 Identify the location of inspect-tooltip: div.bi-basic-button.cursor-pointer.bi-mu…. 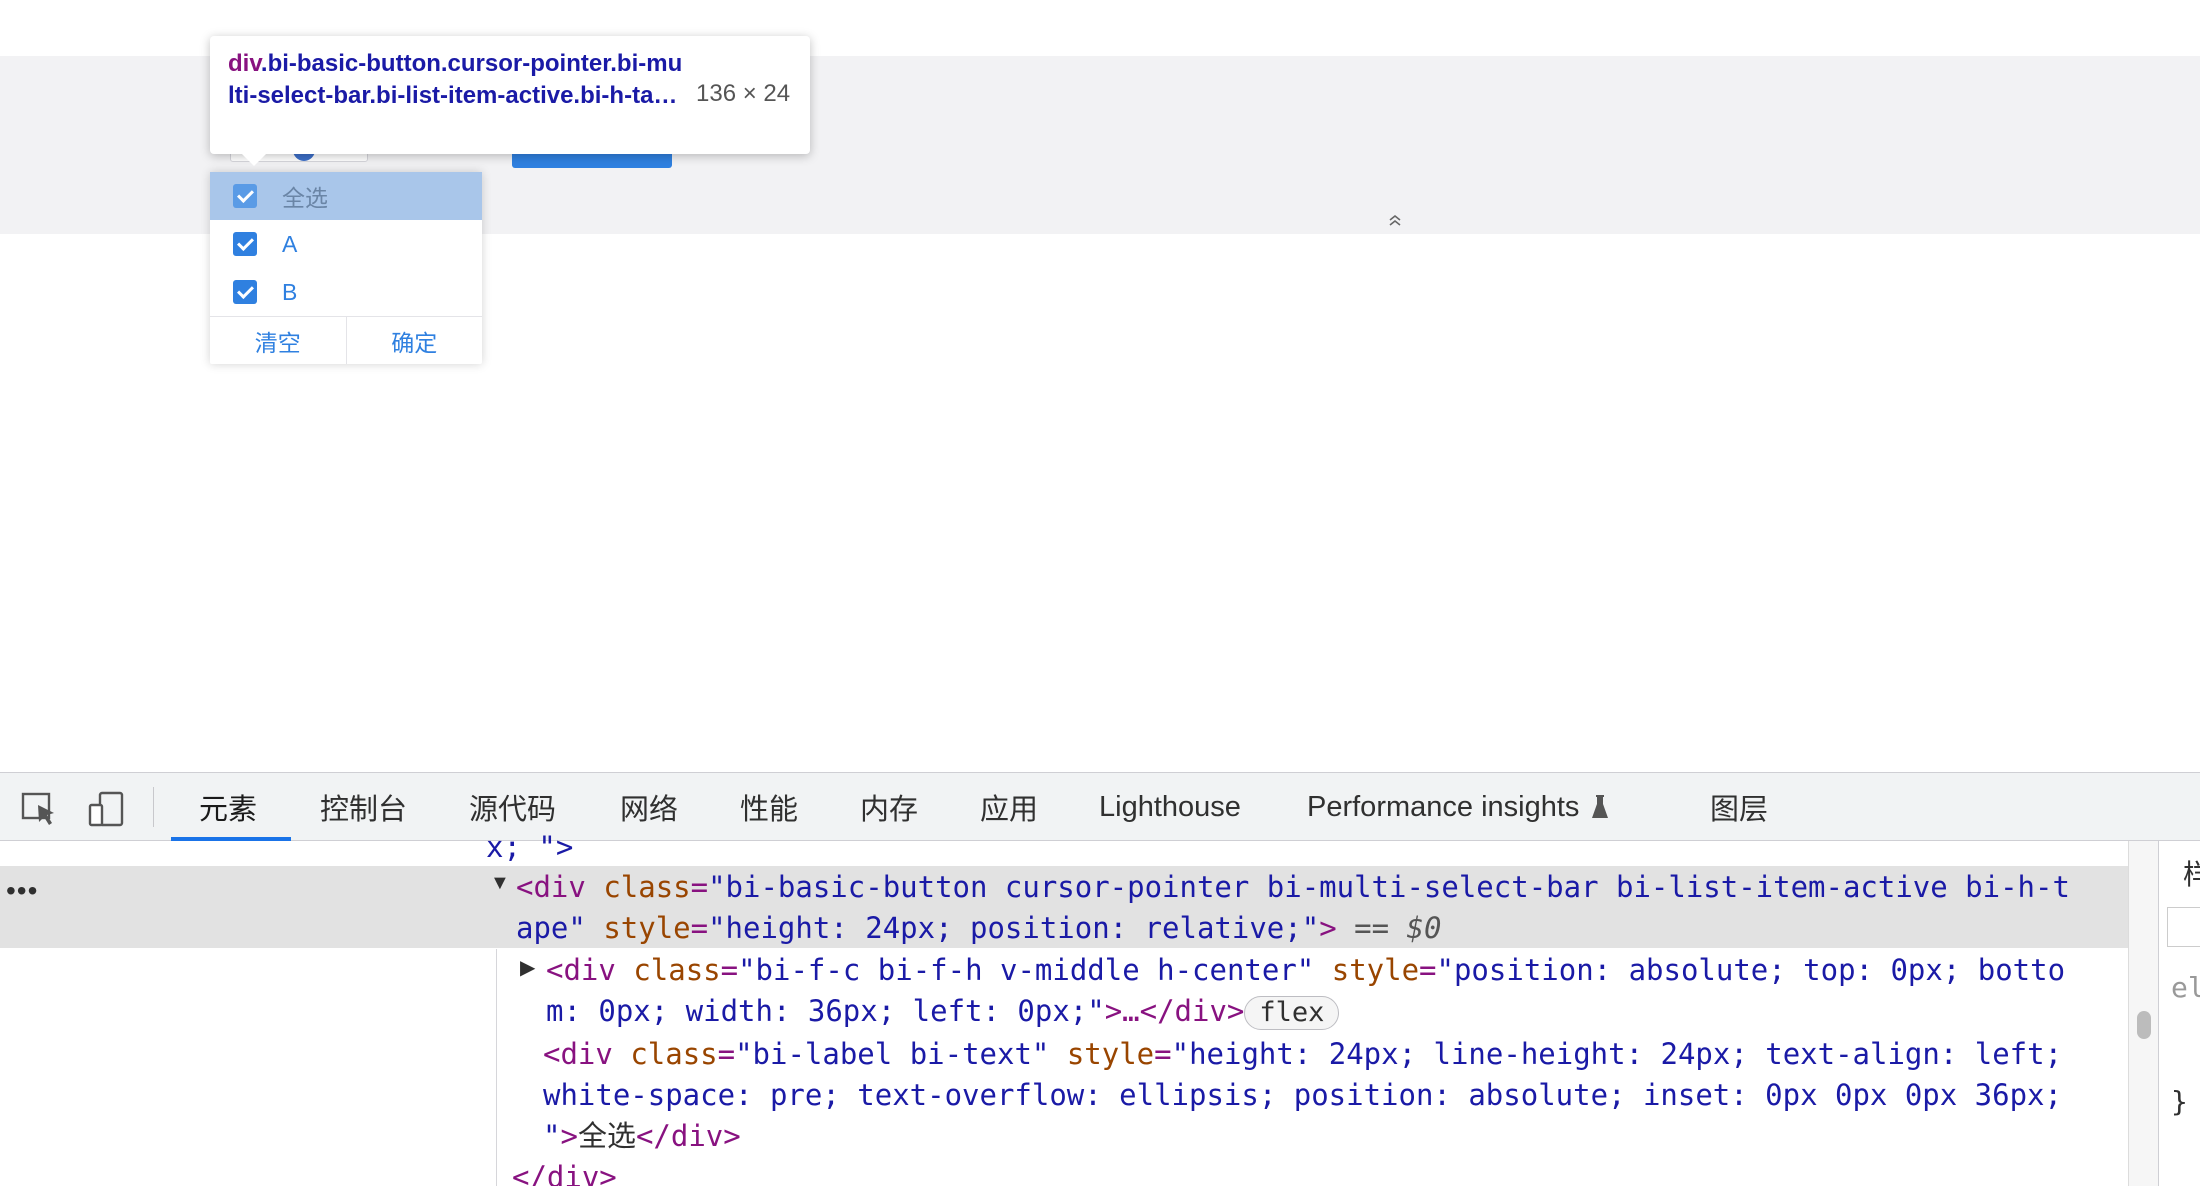
(510, 101).